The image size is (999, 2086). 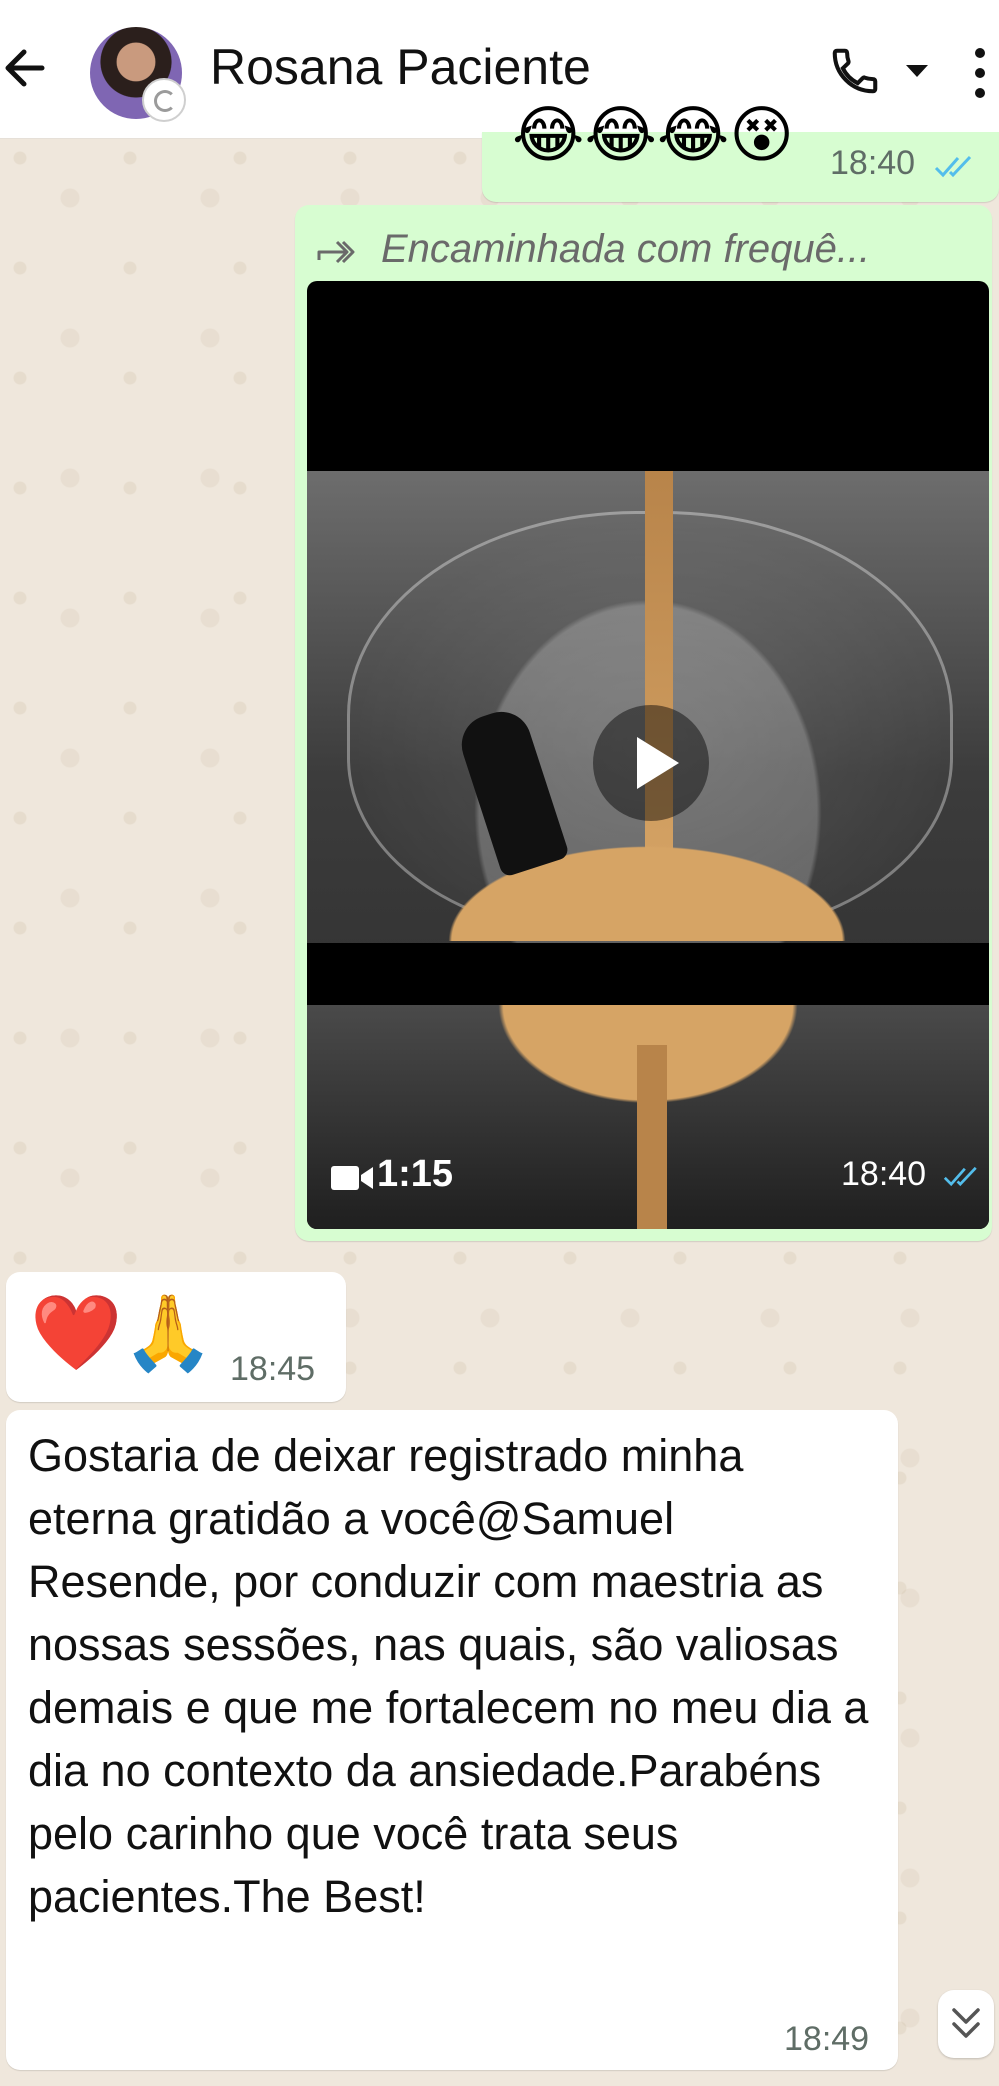 What do you see at coordinates (122, 1333) in the screenshot?
I see `message-emojis: ❤️🙏` at bounding box center [122, 1333].